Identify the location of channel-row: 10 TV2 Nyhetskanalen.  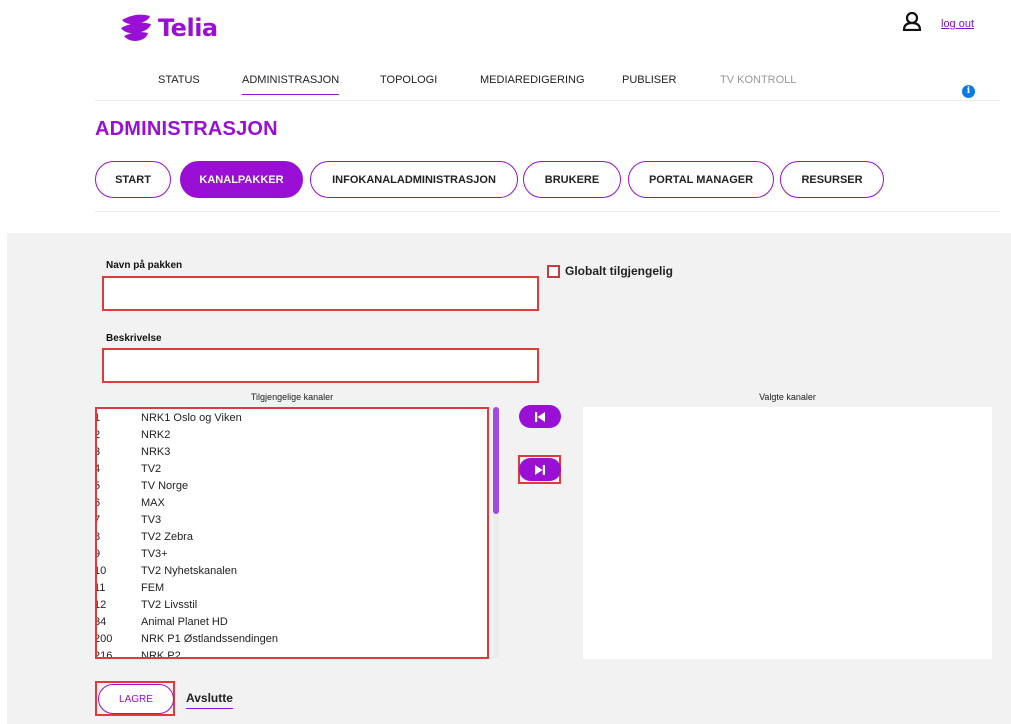
(292, 570).